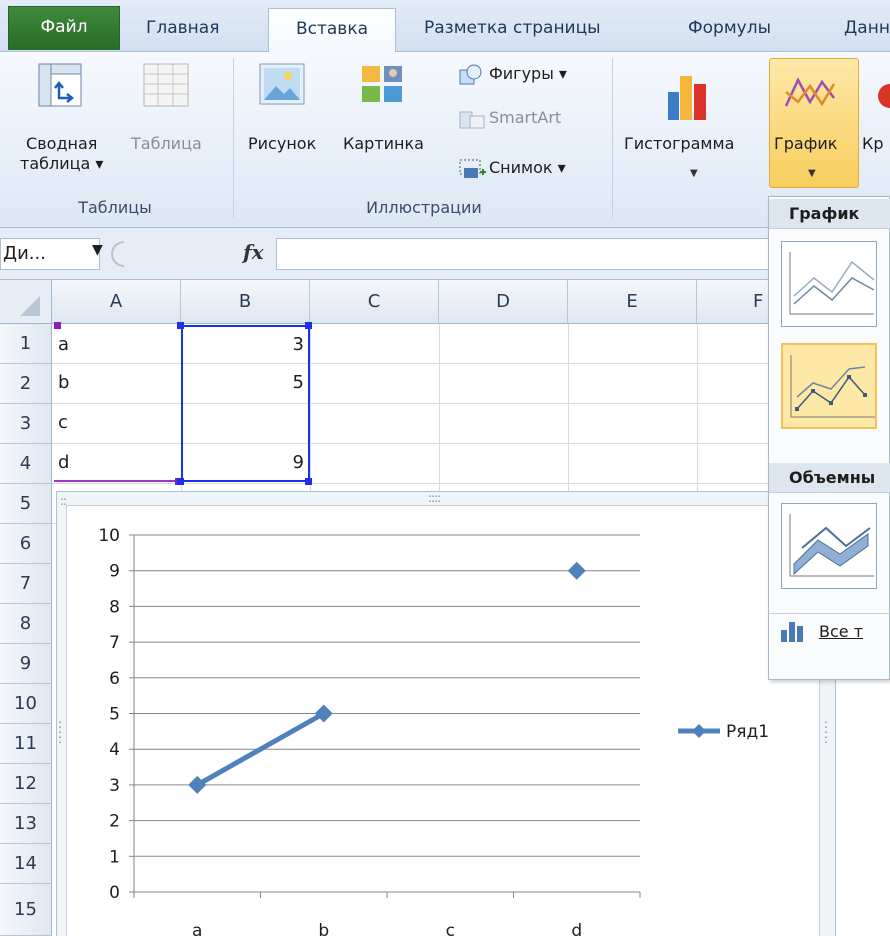 Image resolution: width=890 pixels, height=936 pixels. What do you see at coordinates (26, 344) in the screenshot?
I see `row-header-1: 1` at bounding box center [26, 344].